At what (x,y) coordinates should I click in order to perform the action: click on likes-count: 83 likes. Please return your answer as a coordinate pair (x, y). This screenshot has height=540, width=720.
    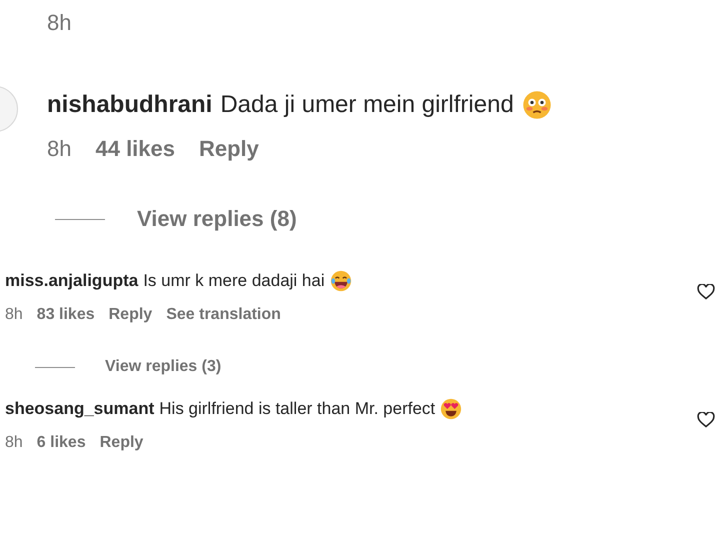
    Looking at the image, I should click on (65, 315).